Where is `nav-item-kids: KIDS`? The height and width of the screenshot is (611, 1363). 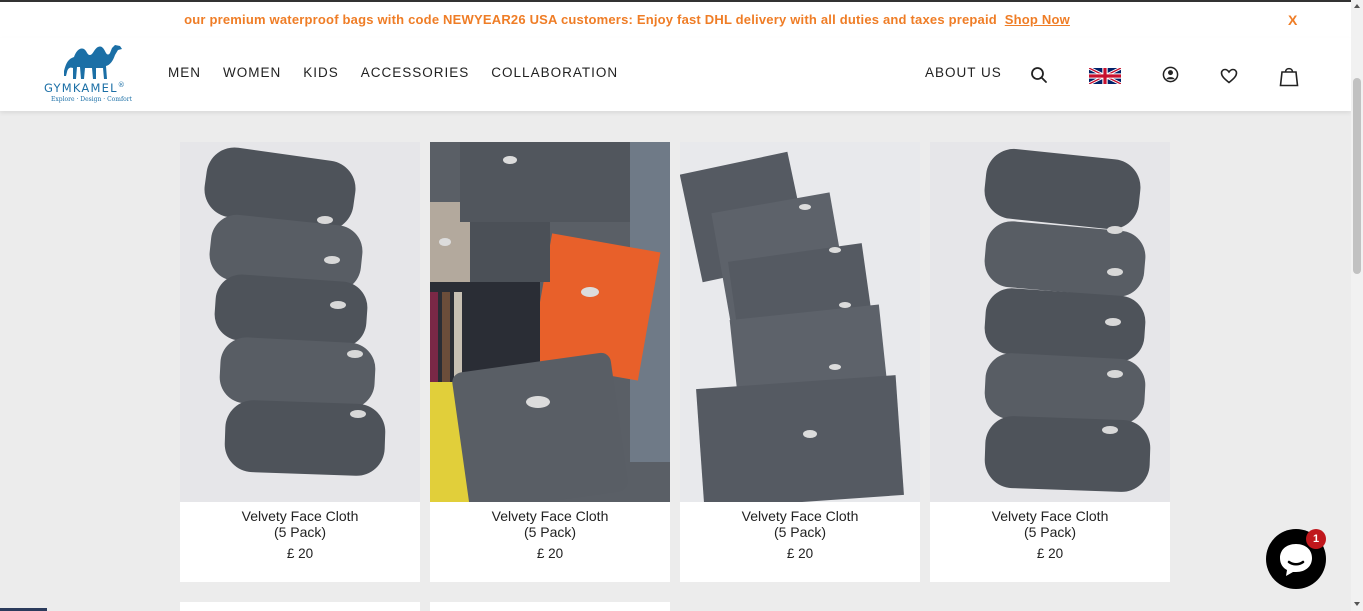 nav-item-kids: KIDS is located at coordinates (321, 72).